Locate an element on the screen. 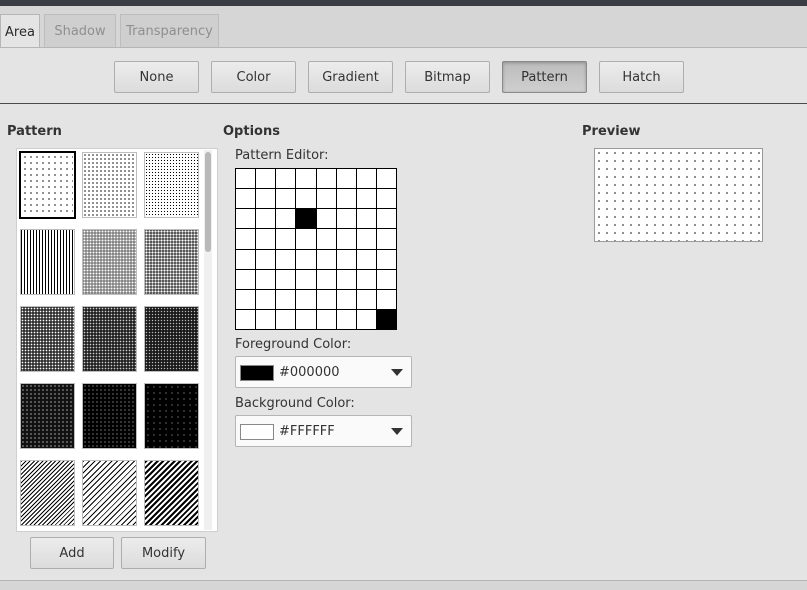 The image size is (807, 590). fill-hatch-button: Hatch is located at coordinates (641, 77).